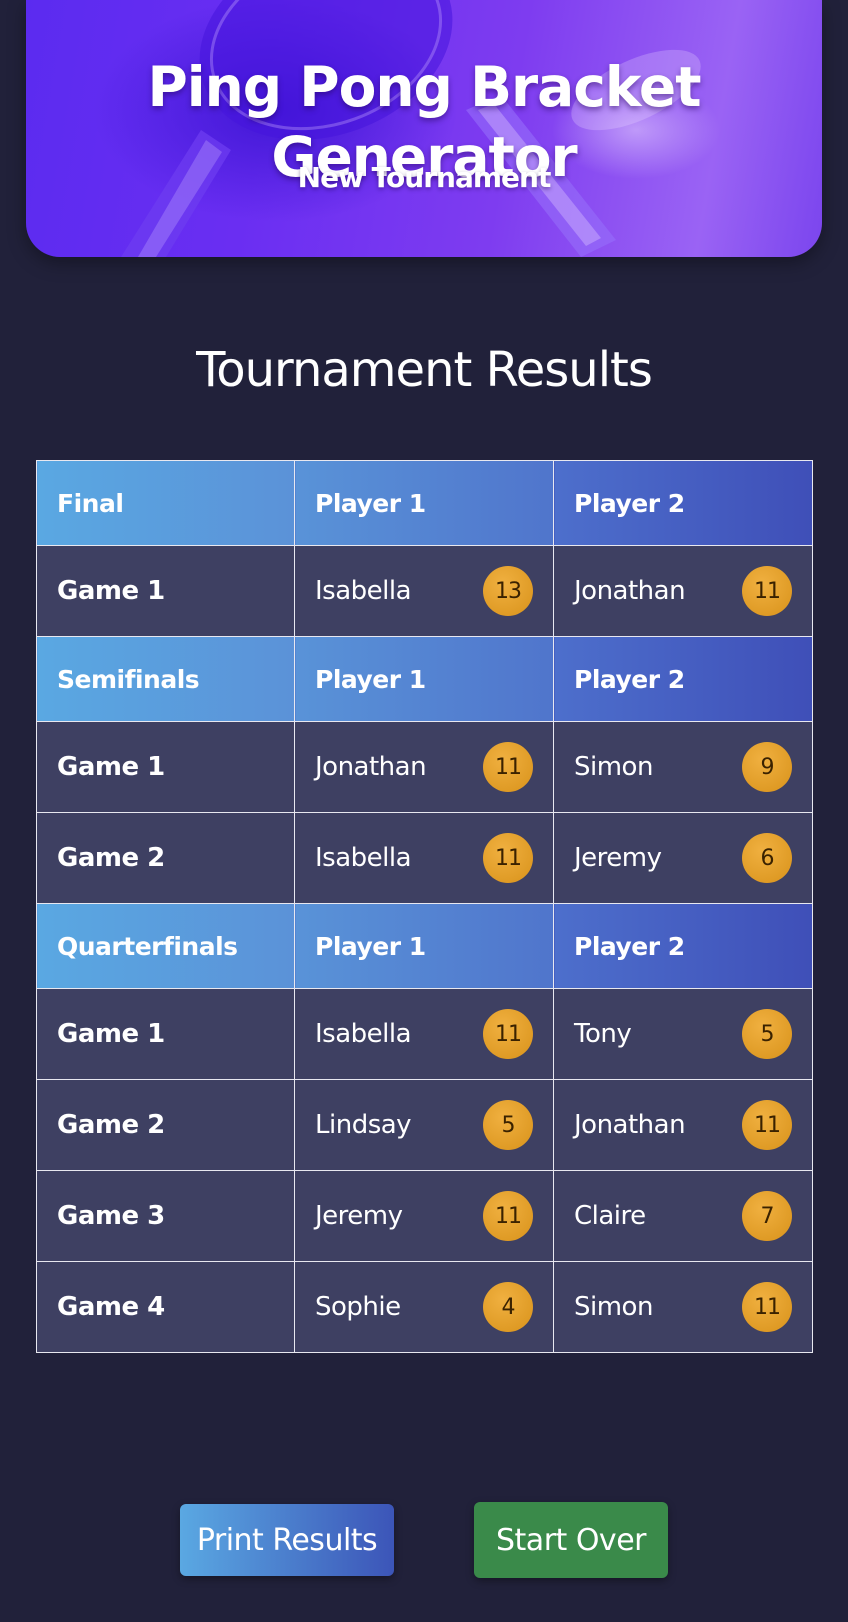  I want to click on player1-score-badge: 5, so click(508, 1125).